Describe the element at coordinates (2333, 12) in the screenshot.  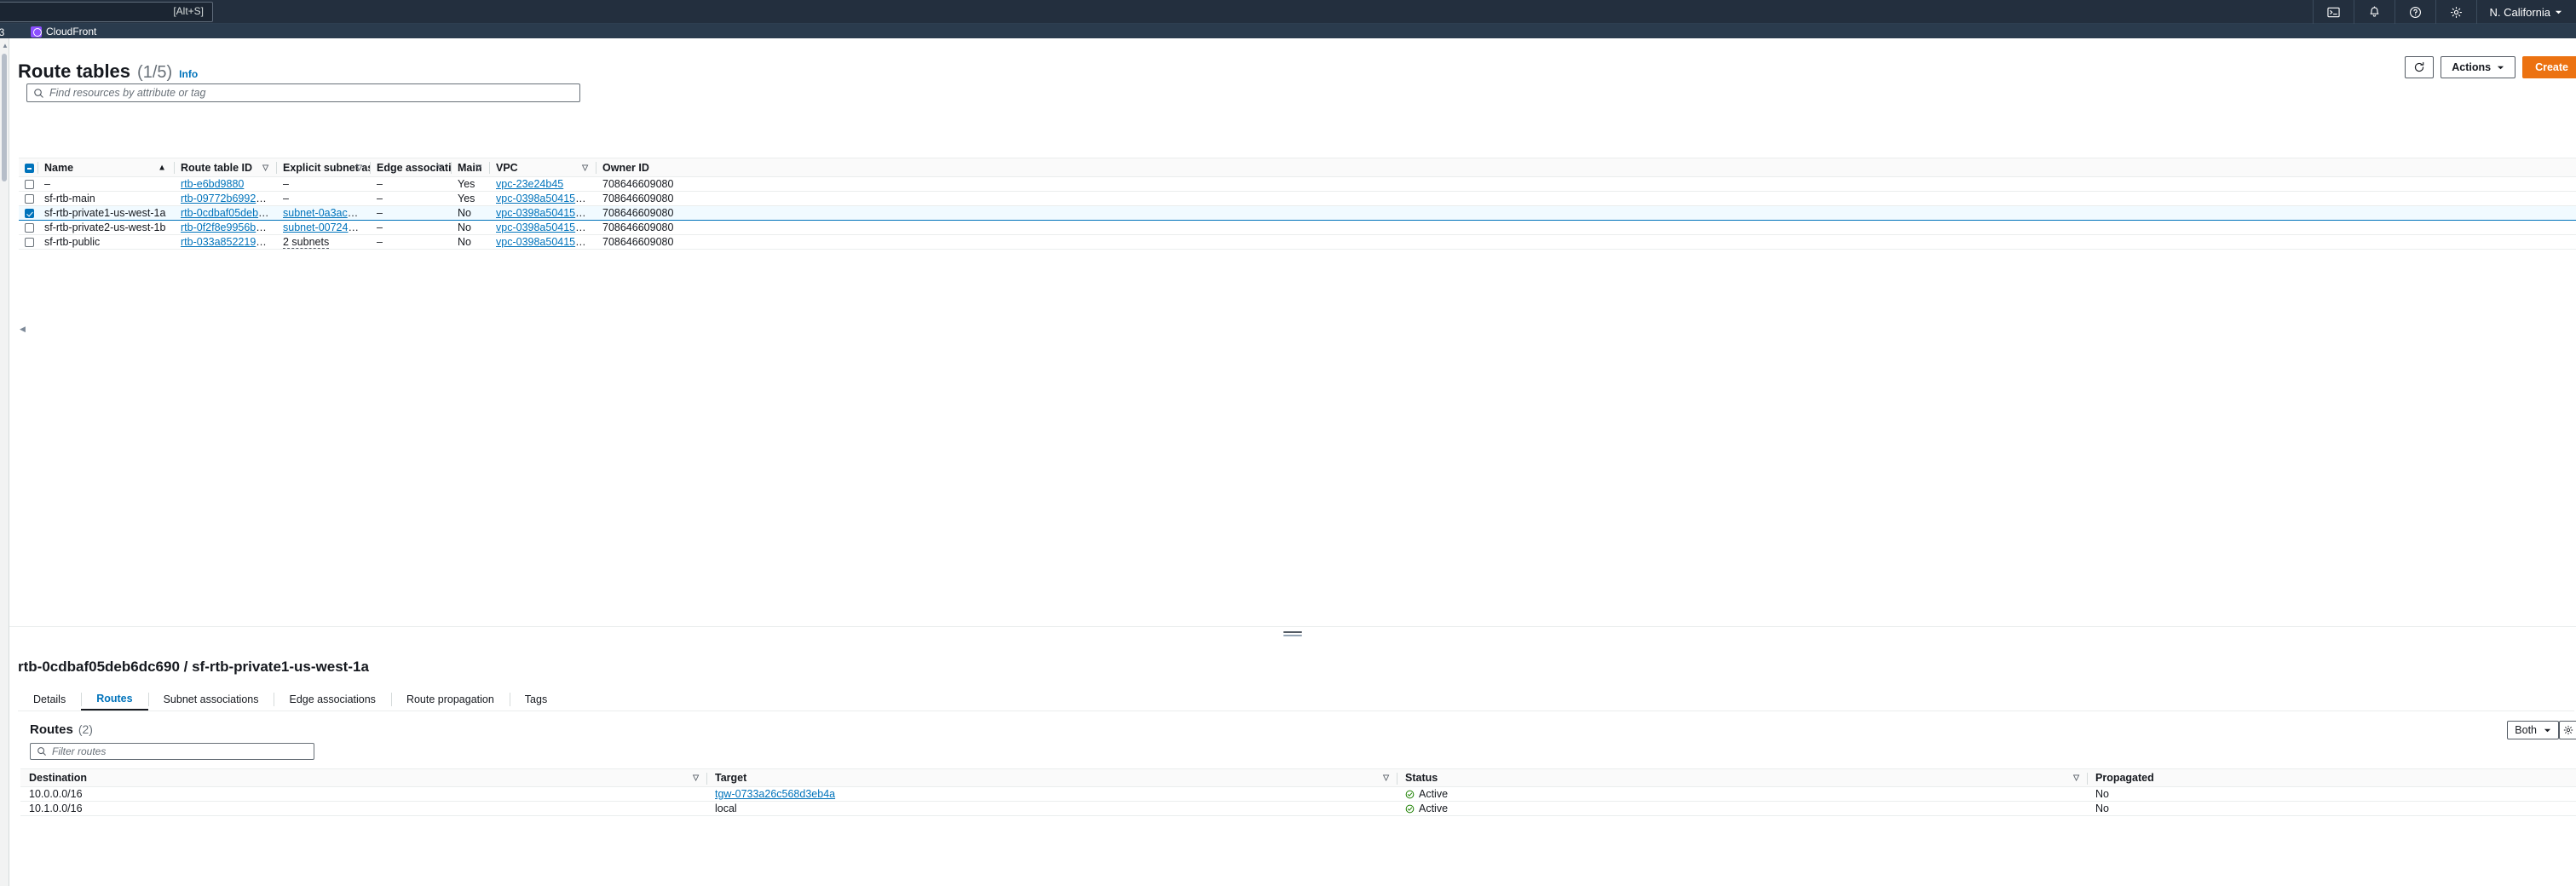
I see `cloudshell-icon` at that location.